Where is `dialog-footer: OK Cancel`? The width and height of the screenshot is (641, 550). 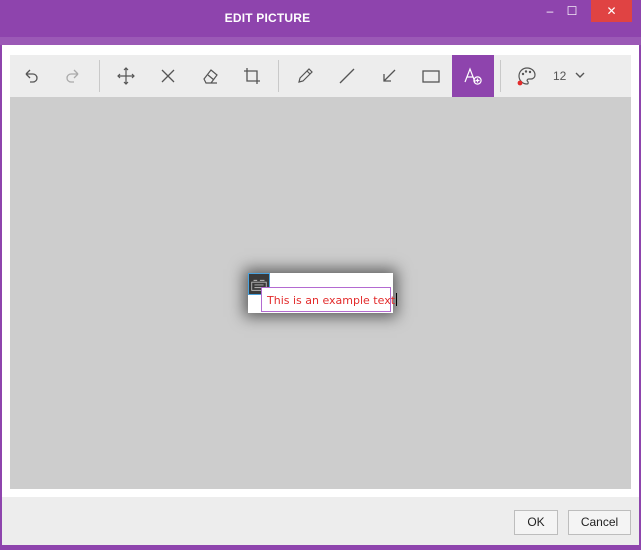 dialog-footer: OK Cancel is located at coordinates (320, 521).